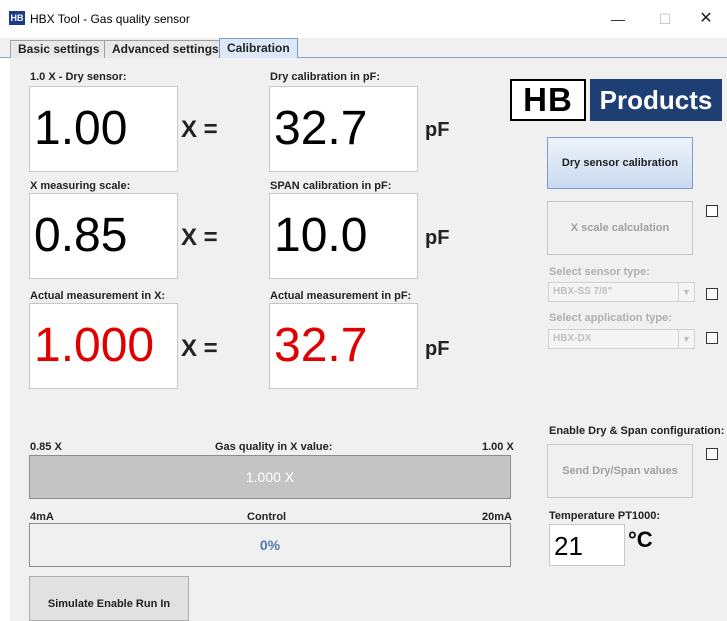  Describe the element at coordinates (548, 100) in the screenshot. I see `logo-hb: HB` at that location.